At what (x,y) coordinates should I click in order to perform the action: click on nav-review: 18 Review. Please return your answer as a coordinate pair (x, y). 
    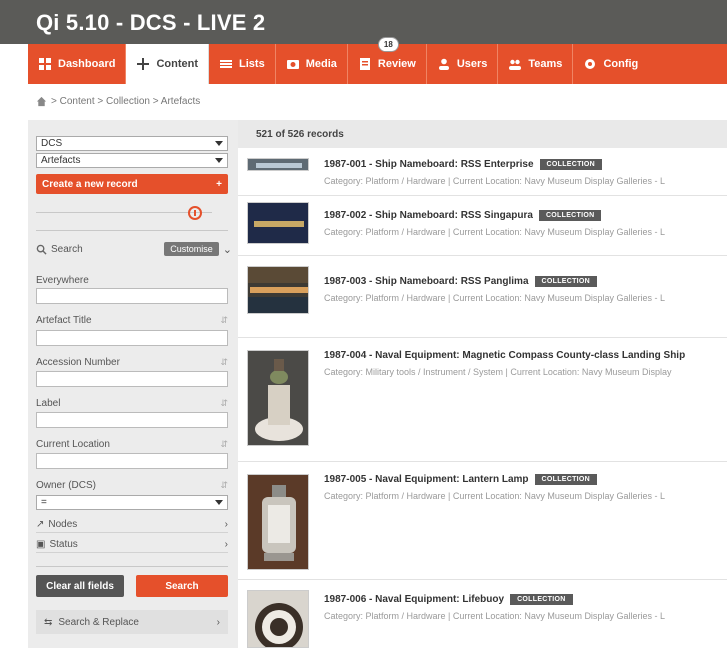
    Looking at the image, I should click on (387, 60).